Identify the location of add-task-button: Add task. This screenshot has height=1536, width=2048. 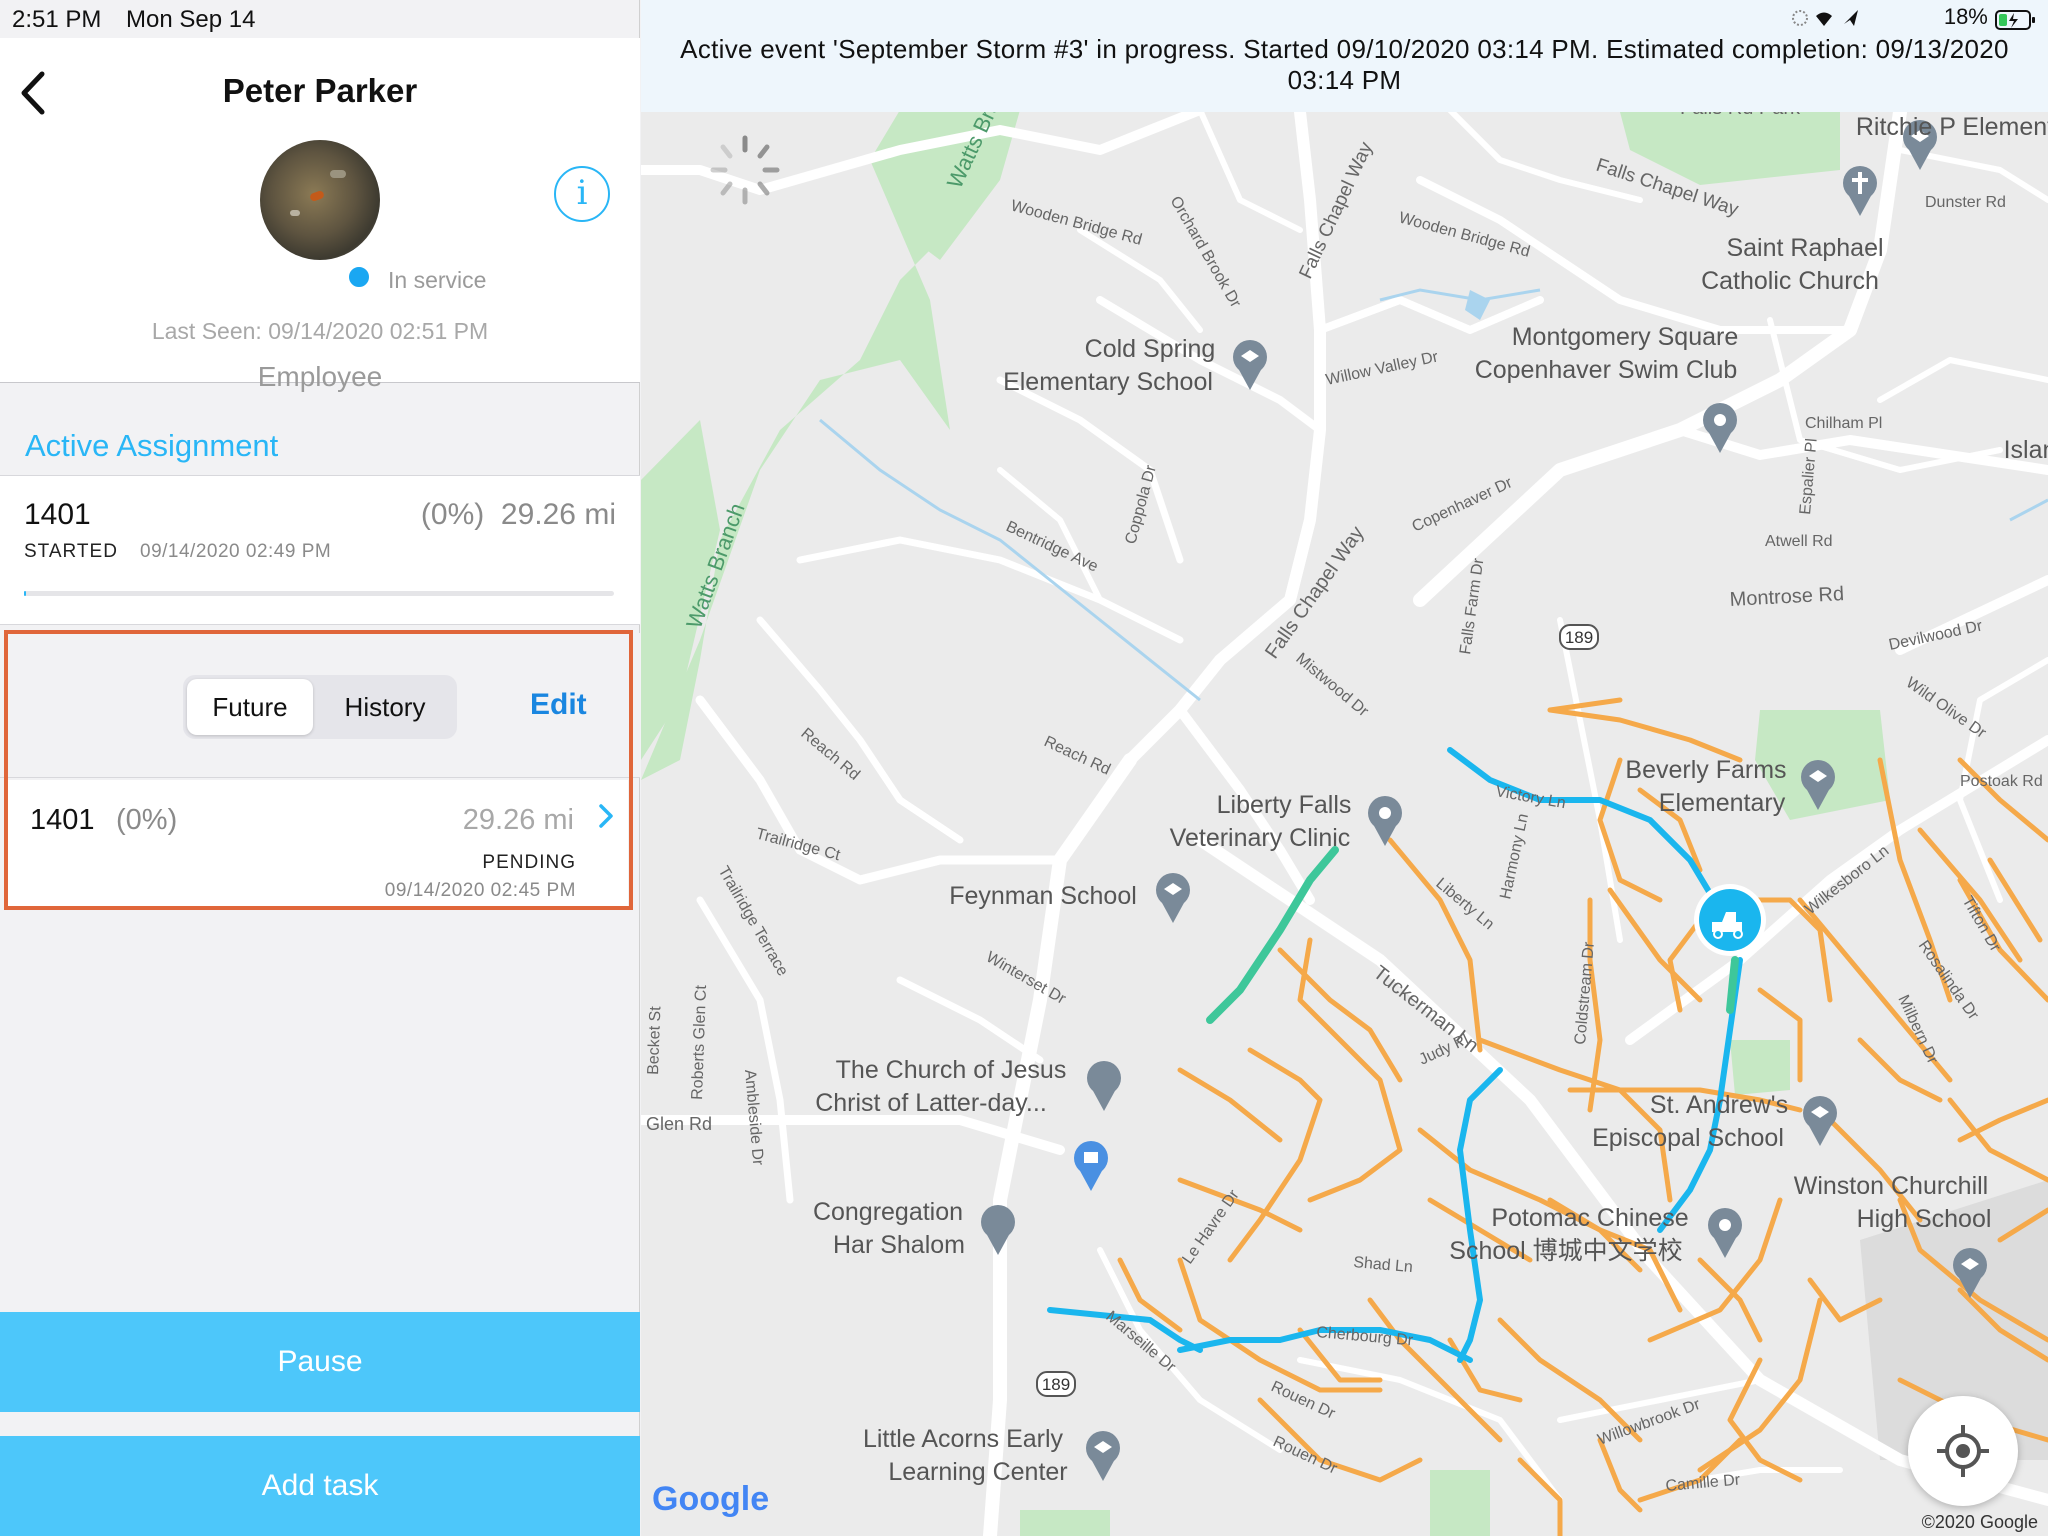
(320, 1486).